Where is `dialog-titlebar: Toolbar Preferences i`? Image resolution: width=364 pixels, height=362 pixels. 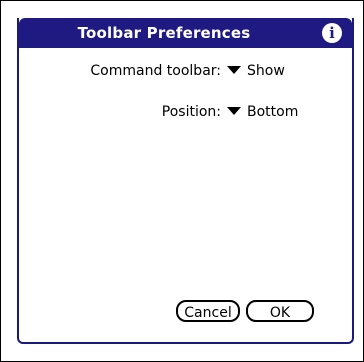 dialog-titlebar: Toolbar Preferences i is located at coordinates (185, 33).